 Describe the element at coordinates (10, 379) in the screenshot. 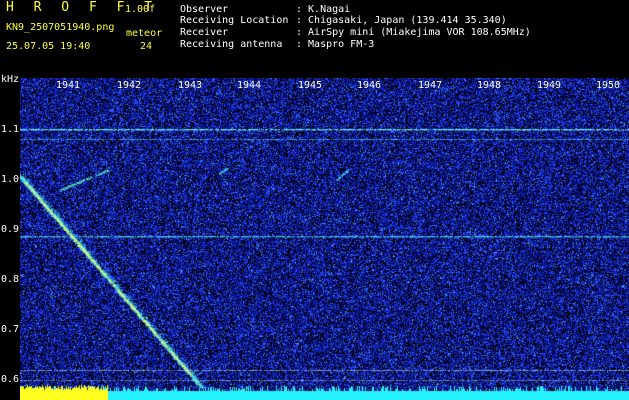

I see `y-tick-label: 0.6` at that location.